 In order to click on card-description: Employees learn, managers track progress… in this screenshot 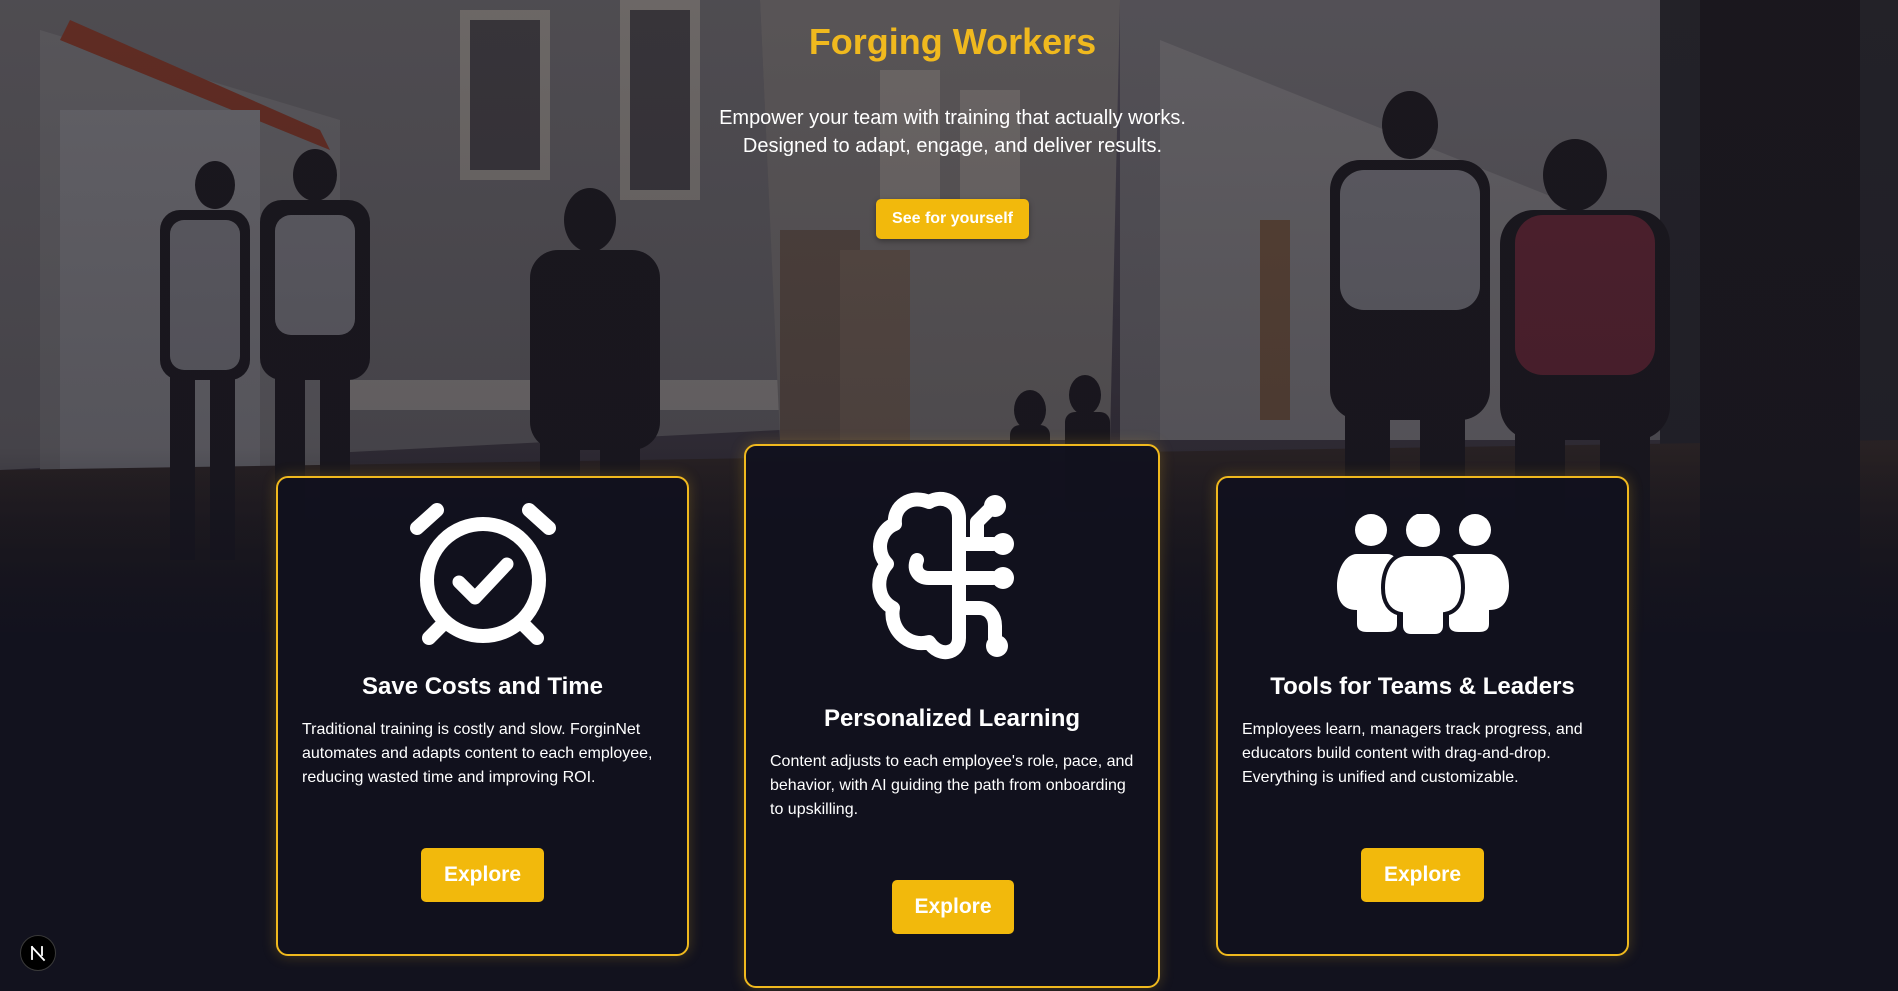, I will do `click(1412, 753)`.